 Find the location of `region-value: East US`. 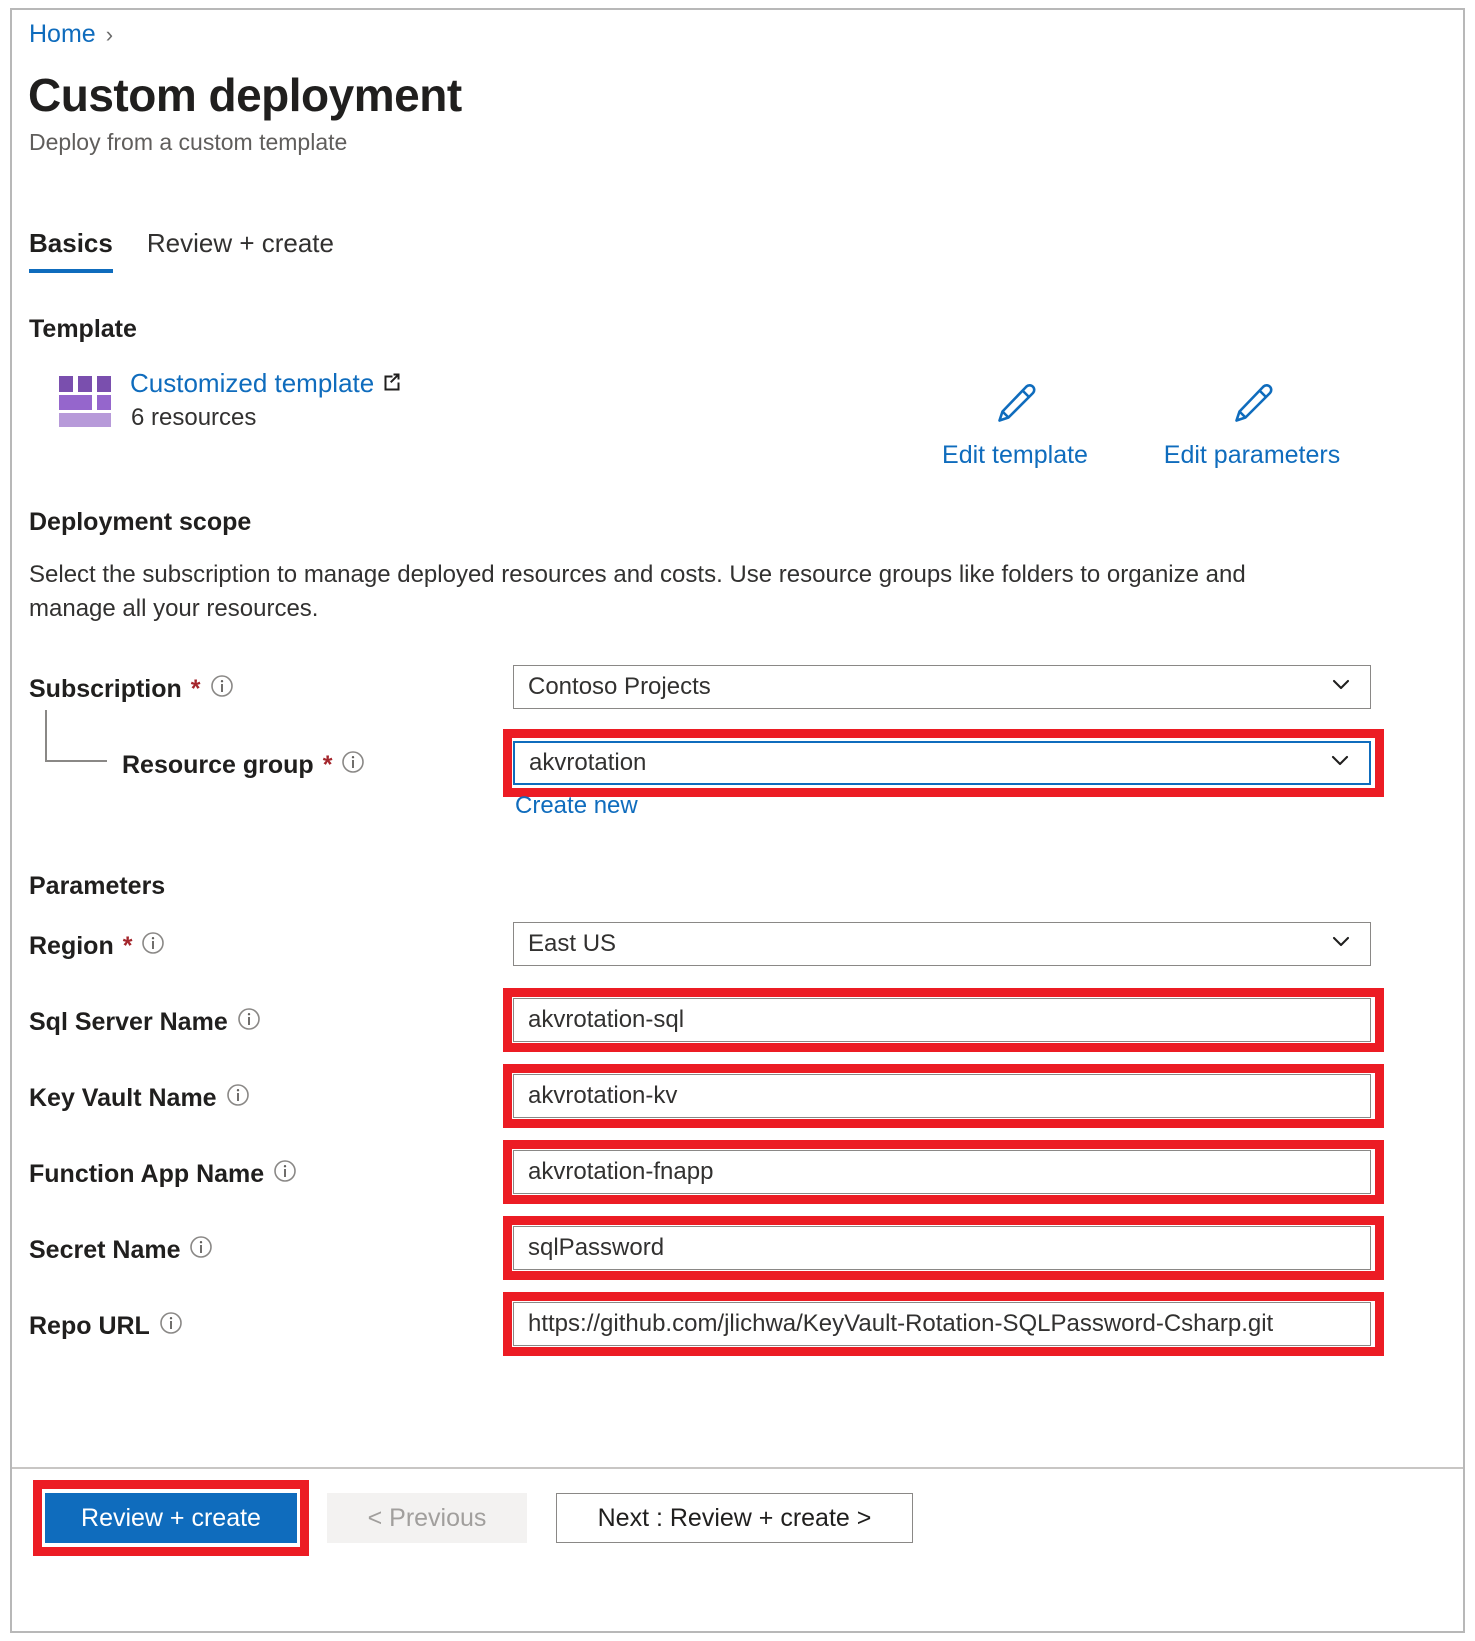

region-value: East US is located at coordinates (572, 943).